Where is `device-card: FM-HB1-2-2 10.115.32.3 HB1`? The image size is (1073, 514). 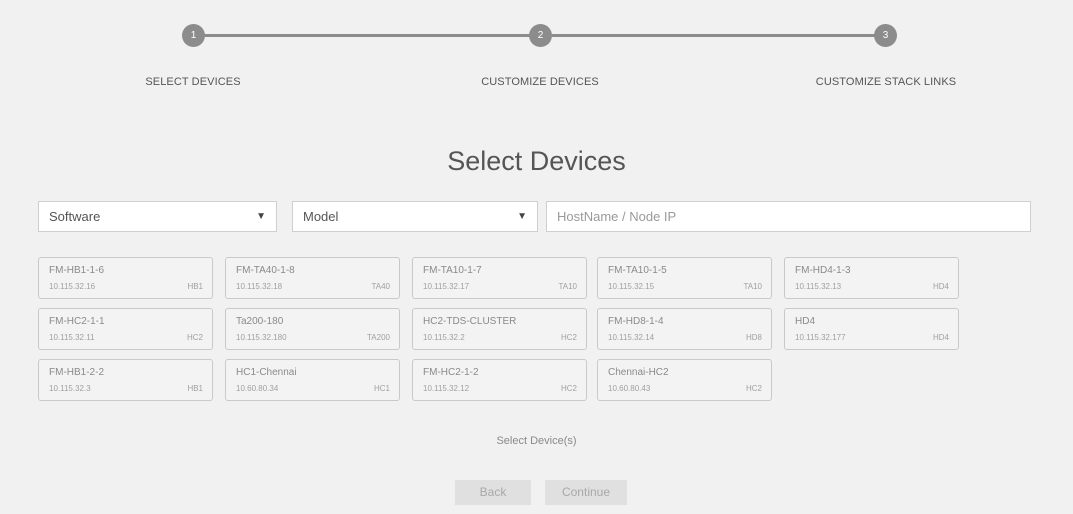 device-card: FM-HB1-2-2 10.115.32.3 HB1 is located at coordinates (125, 380).